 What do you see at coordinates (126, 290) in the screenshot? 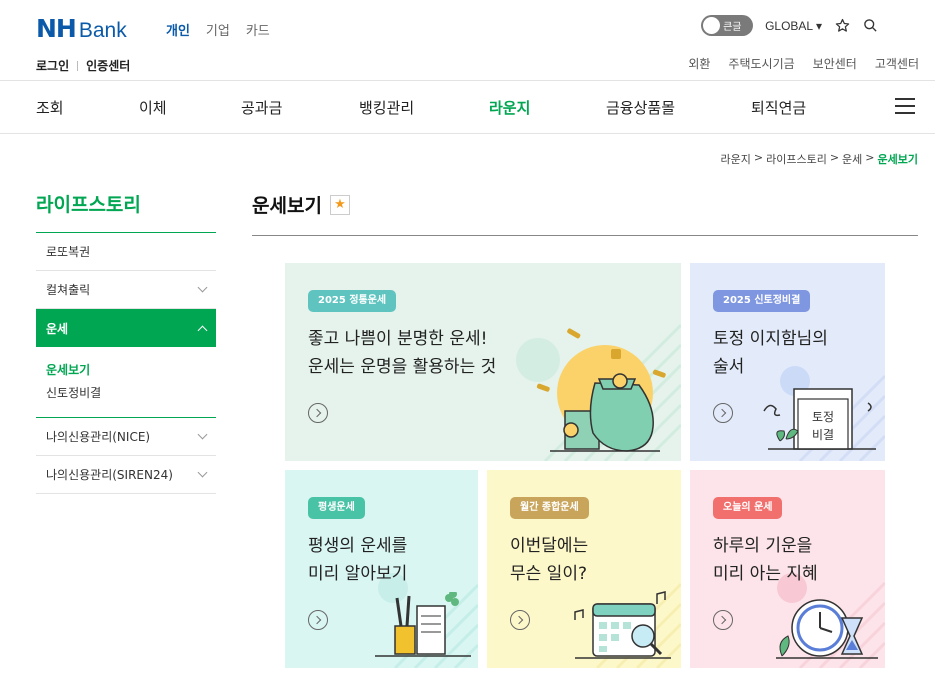
I see `side-item-culture: 컬쳐출릭` at bounding box center [126, 290].